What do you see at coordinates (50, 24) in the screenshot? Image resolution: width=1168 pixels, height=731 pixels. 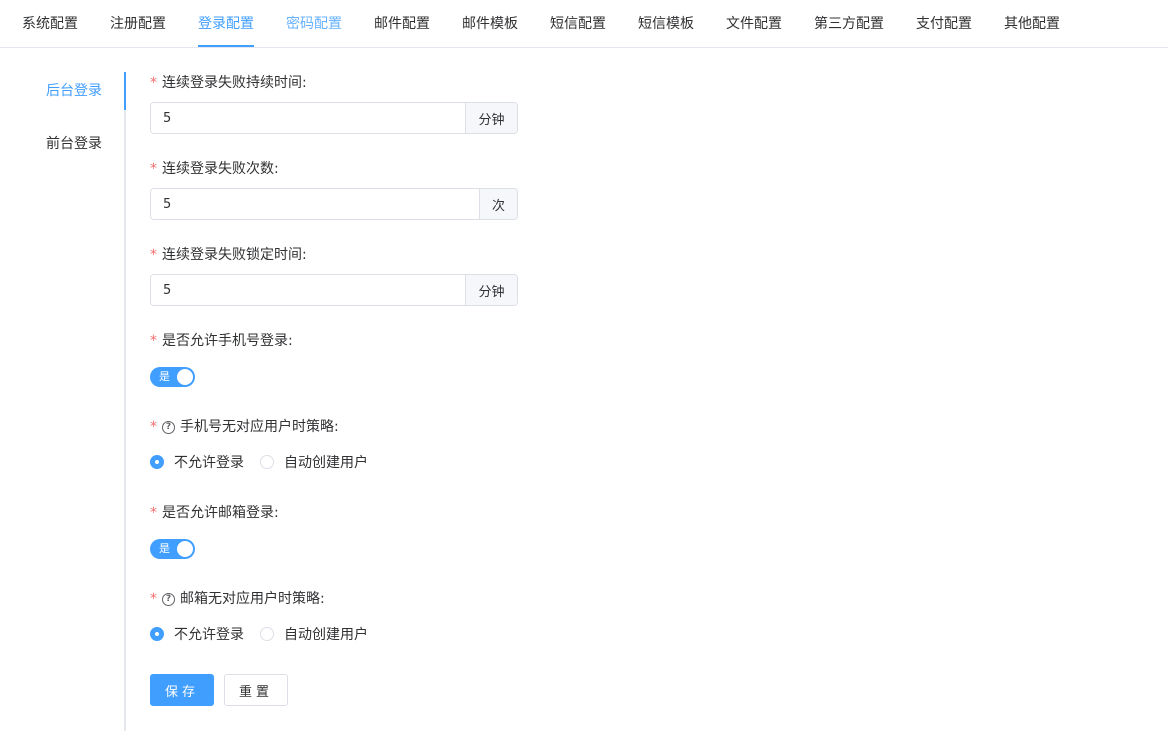 I see `tab-system-config: 系统配置` at bounding box center [50, 24].